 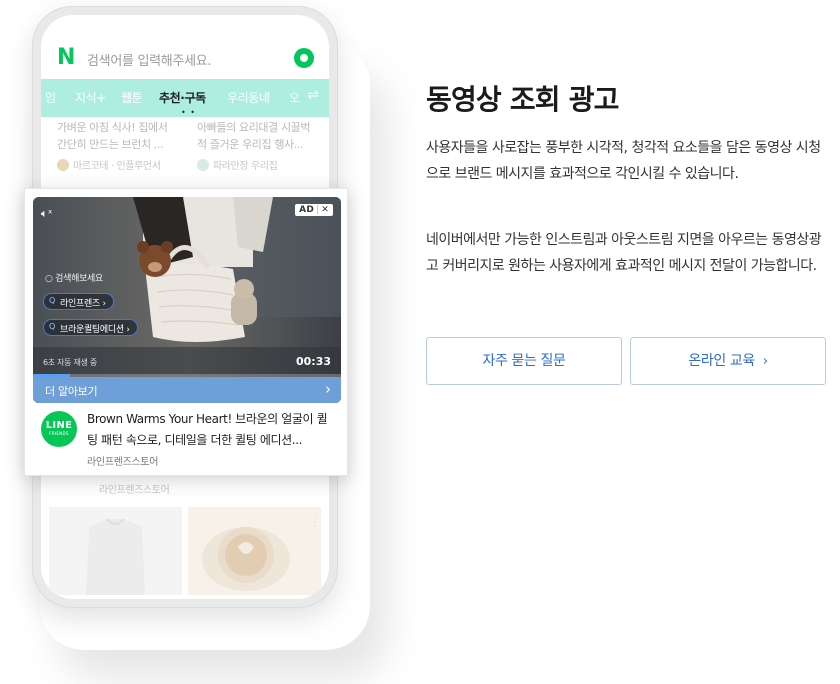 What do you see at coordinates (187, 390) in the screenshot?
I see `learn-more-button: 더 알아보기 ›` at bounding box center [187, 390].